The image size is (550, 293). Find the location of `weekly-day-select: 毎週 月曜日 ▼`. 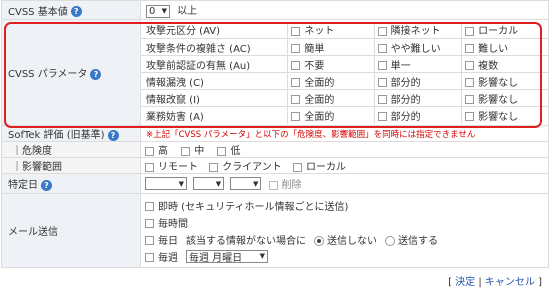

weekly-day-select: 毎週 月曜日 ▼ is located at coordinates (227, 256).